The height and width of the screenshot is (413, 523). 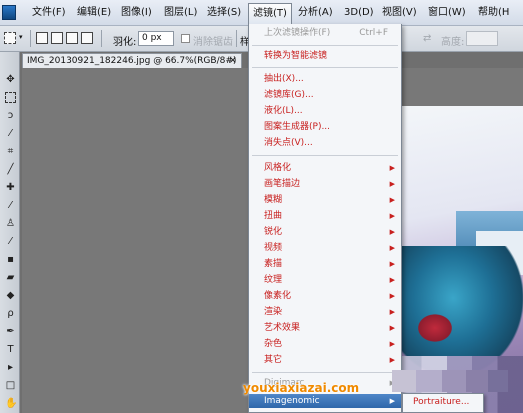 What do you see at coordinates (10, 205) in the screenshot?
I see `brush-tool-icon: ⁄` at bounding box center [10, 205].